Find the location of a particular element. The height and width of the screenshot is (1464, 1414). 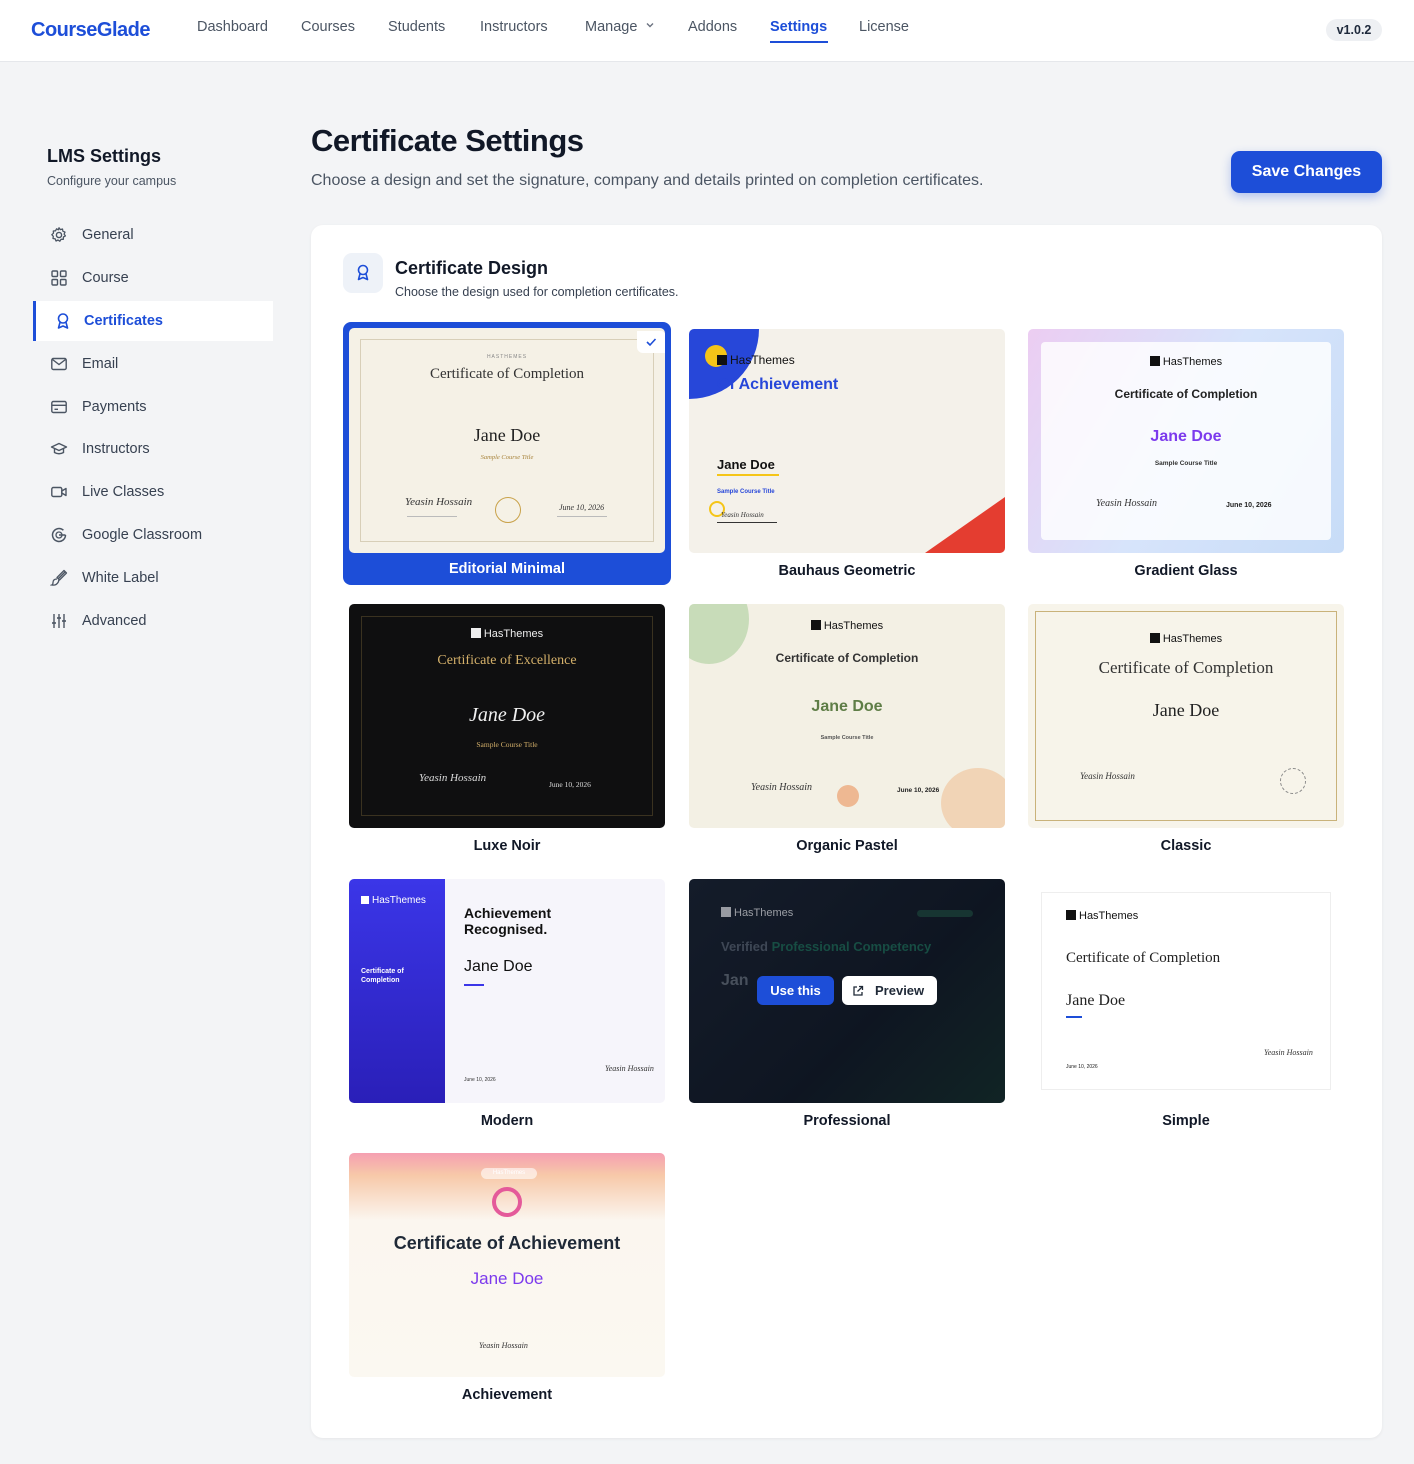

nav-settings: Settings is located at coordinates (798, 27).